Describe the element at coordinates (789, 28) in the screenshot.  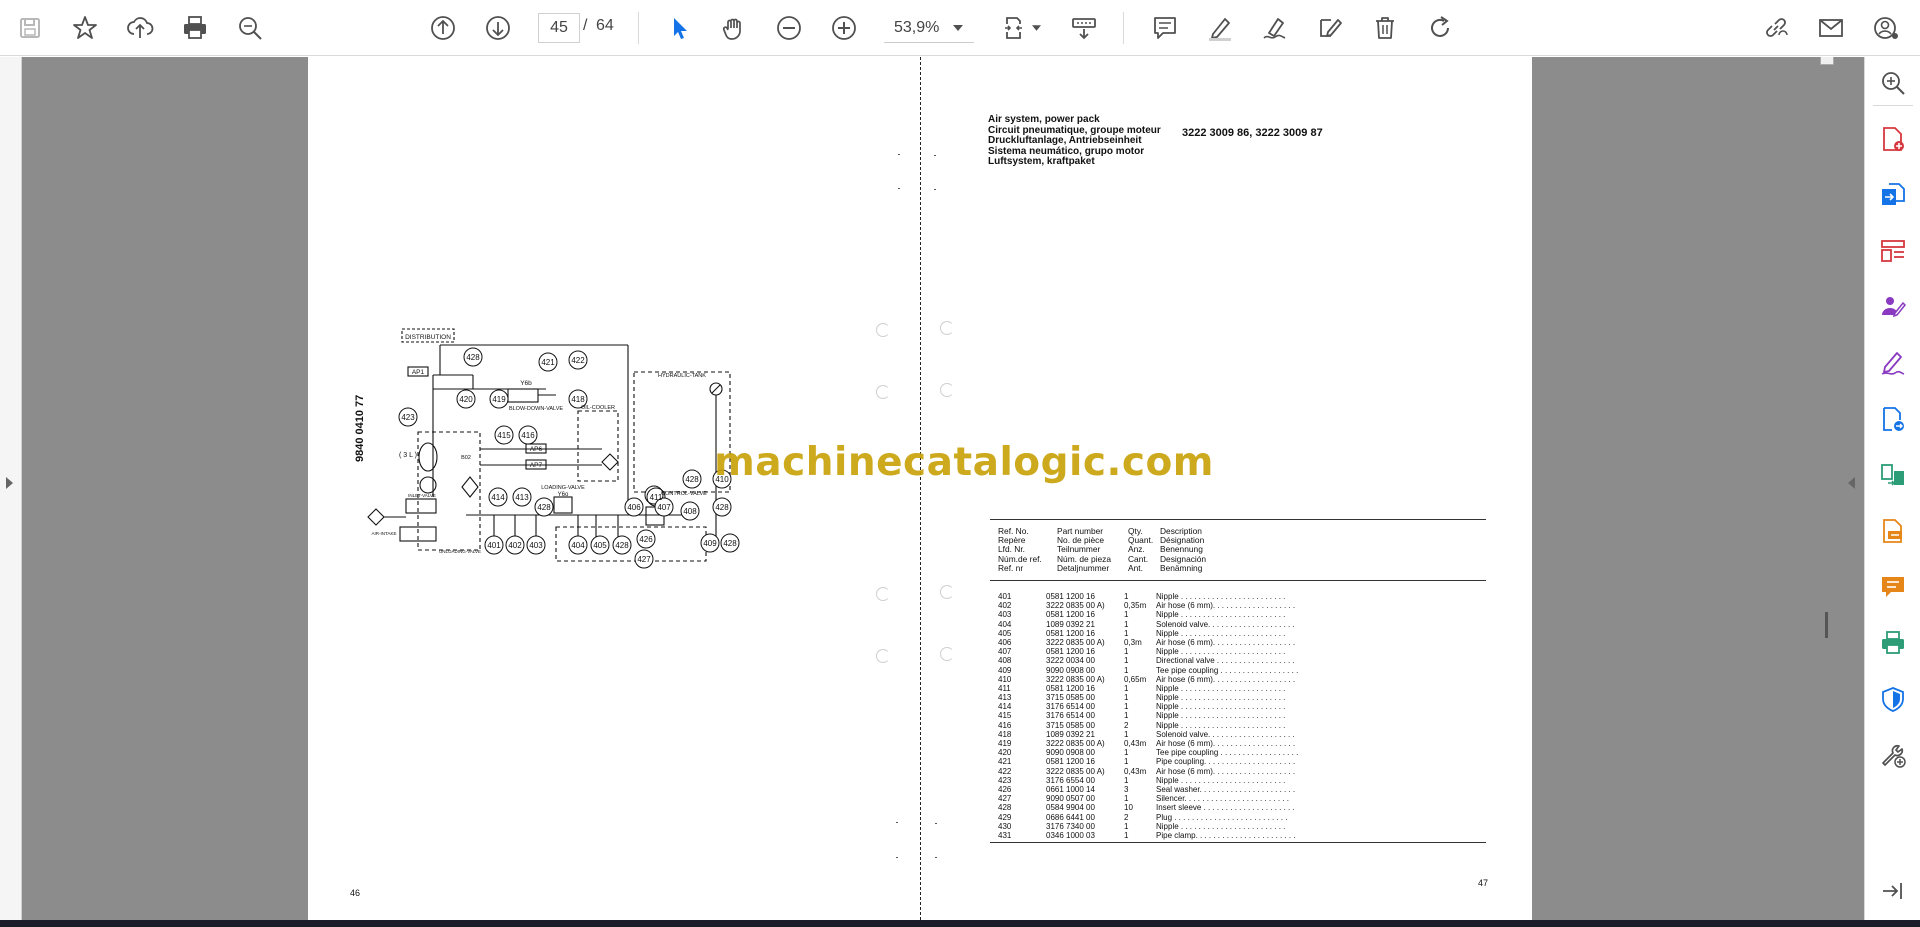
I see `zoom-out-icon` at that location.